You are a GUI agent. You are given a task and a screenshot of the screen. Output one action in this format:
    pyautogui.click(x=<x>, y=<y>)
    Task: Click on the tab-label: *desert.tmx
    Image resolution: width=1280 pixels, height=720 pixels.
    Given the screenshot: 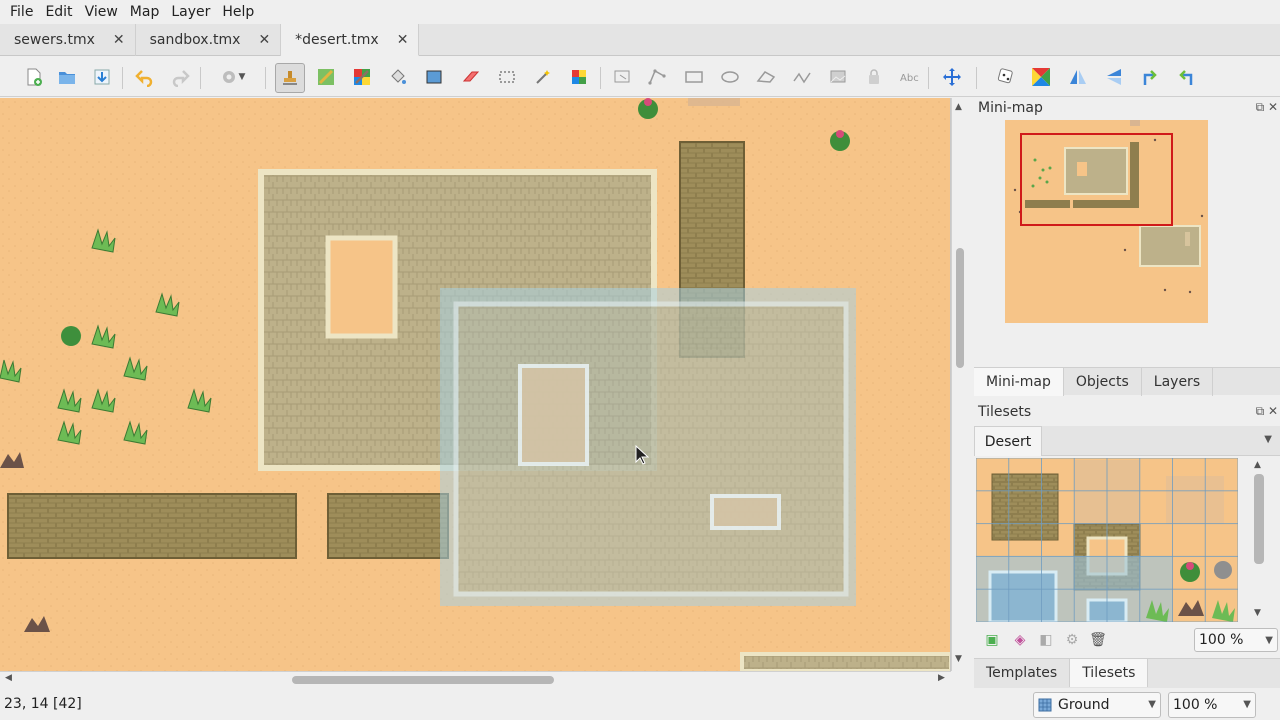 What is the action you would take?
    pyautogui.click(x=337, y=39)
    